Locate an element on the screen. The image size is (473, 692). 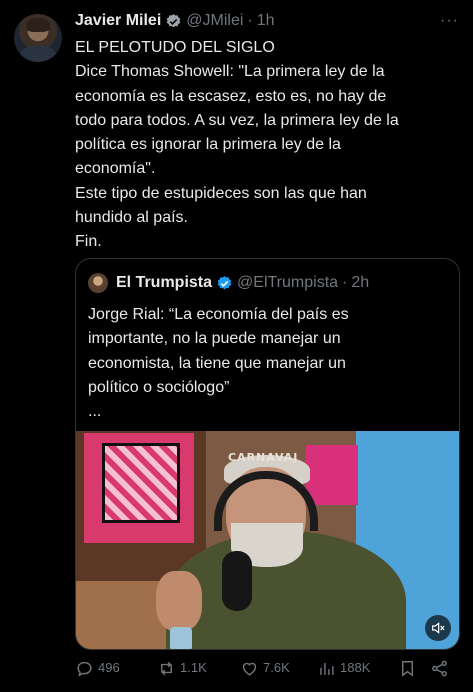
tweet-timestamp: 1h is located at coordinates (266, 21).